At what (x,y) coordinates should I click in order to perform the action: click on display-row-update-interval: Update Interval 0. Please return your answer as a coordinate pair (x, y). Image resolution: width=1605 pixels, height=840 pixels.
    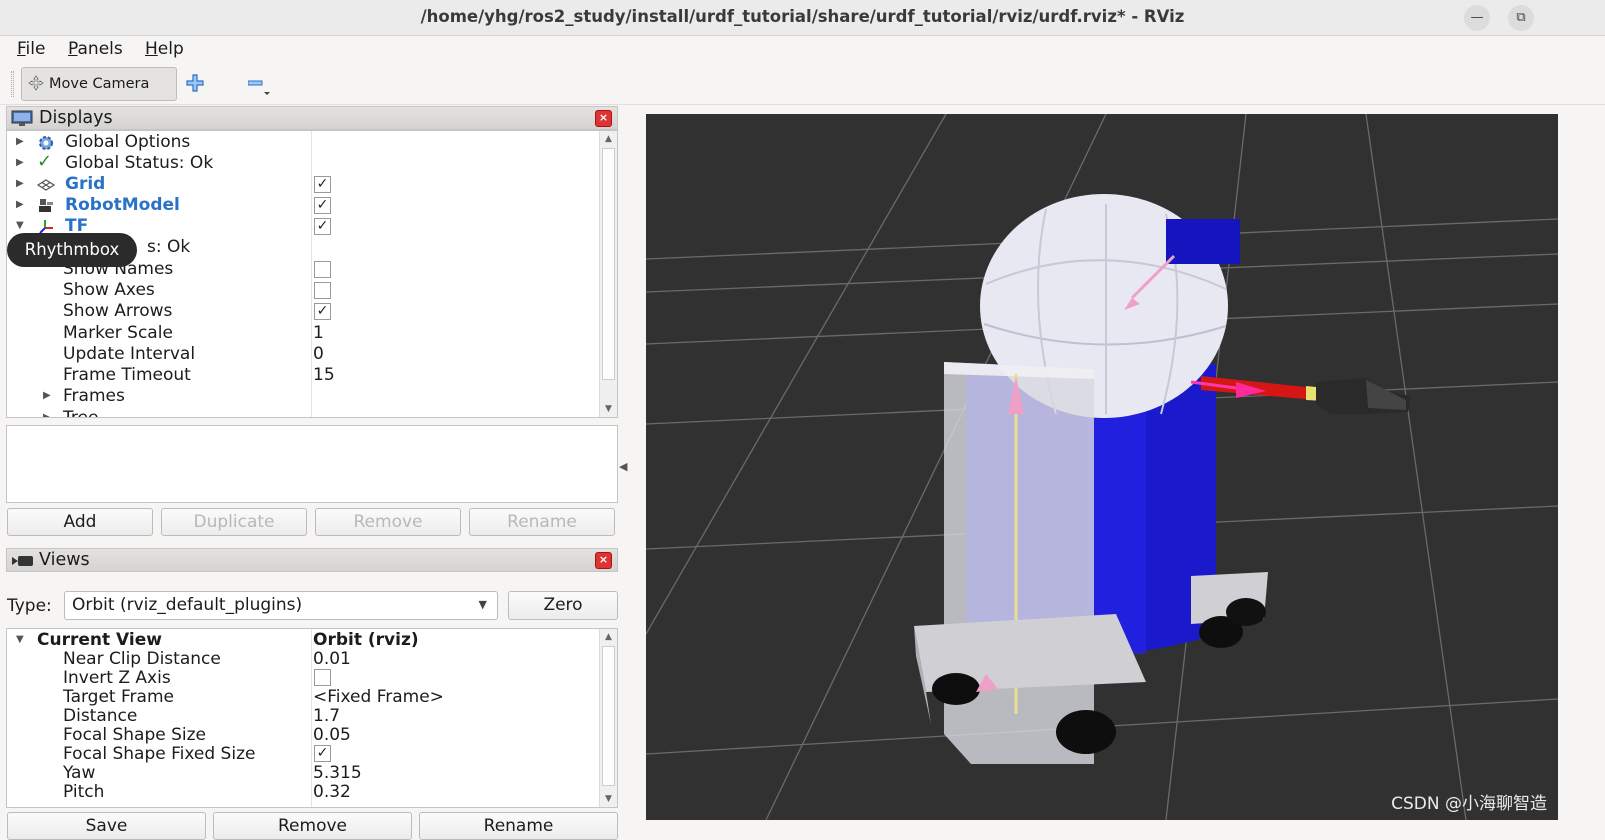
    Looking at the image, I should click on (304, 354).